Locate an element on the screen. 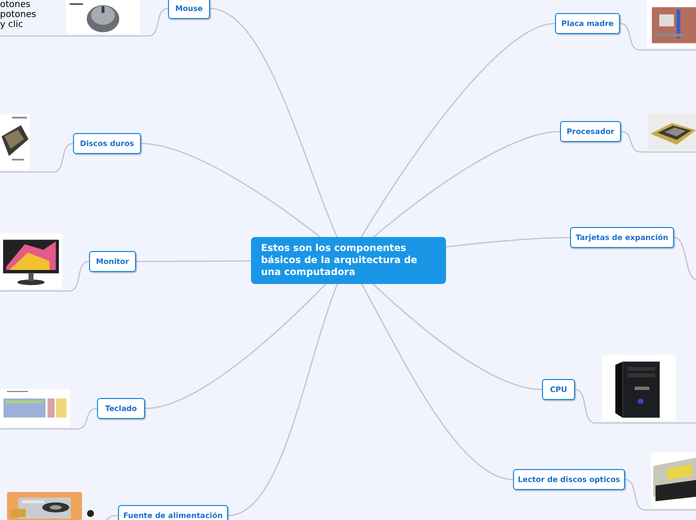 The width and height of the screenshot is (696, 520). globe-icon is located at coordinates (90, 513).